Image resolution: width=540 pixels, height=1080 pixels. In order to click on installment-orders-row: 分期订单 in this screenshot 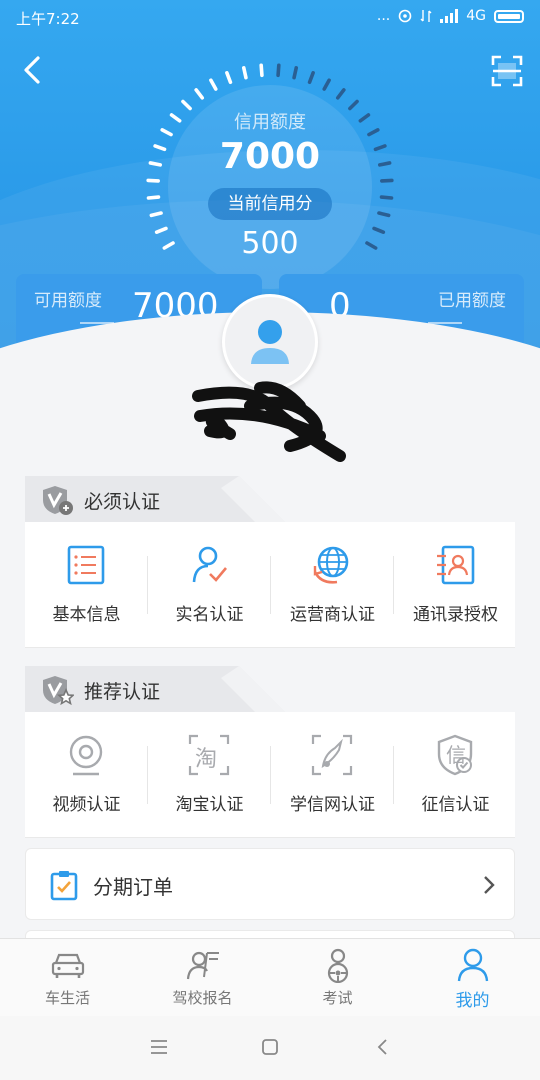, I will do `click(270, 884)`.